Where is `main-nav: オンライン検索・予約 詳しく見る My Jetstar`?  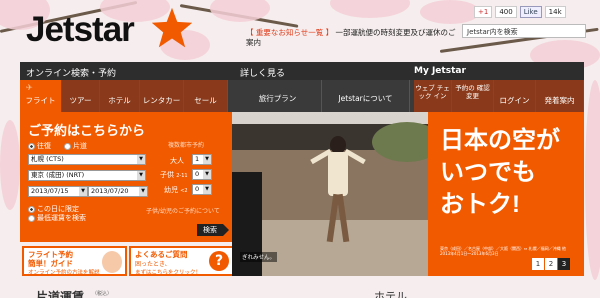 main-nav: オンライン検索・予約 詳しく見る My Jetstar is located at coordinates (302, 71).